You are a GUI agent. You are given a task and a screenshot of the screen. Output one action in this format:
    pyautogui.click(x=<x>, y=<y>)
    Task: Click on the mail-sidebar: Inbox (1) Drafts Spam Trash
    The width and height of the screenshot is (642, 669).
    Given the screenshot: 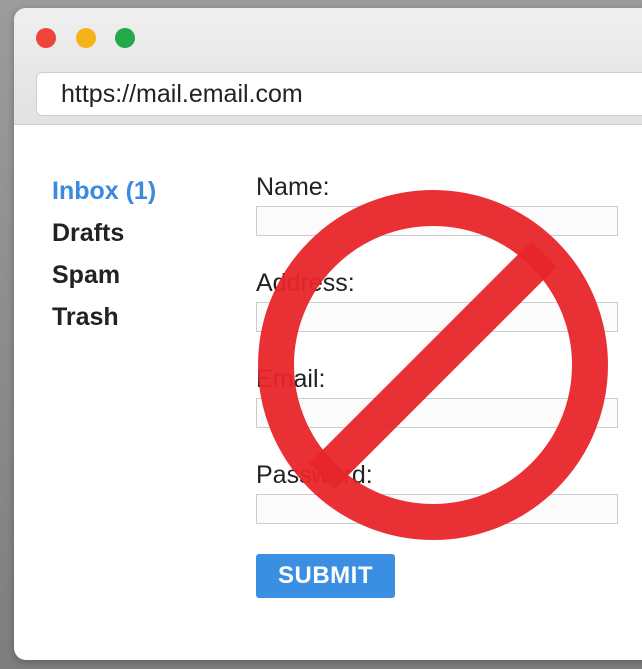 What is the action you would take?
    pyautogui.click(x=137, y=254)
    